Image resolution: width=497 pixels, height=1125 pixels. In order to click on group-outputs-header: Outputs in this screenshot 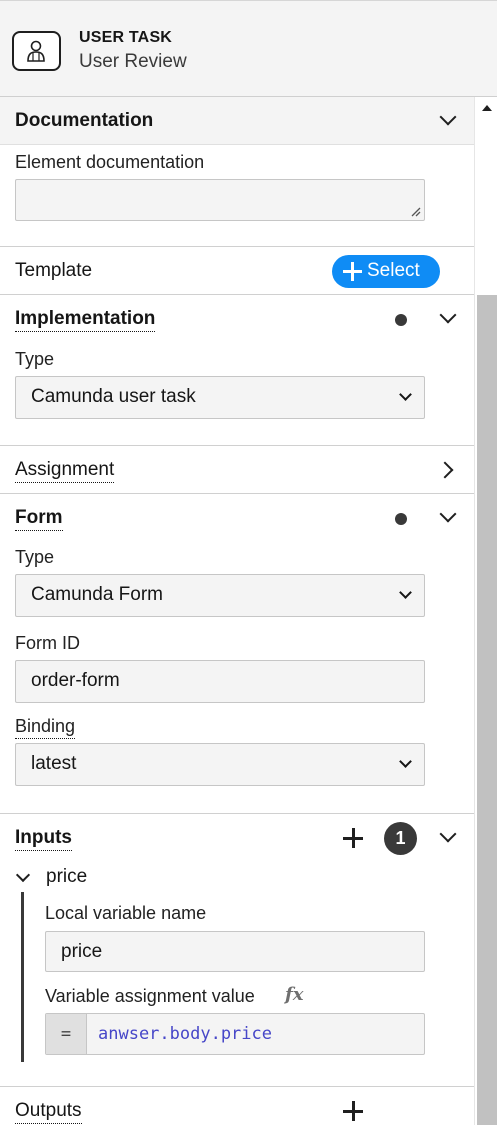, I will do `click(237, 1106)`.